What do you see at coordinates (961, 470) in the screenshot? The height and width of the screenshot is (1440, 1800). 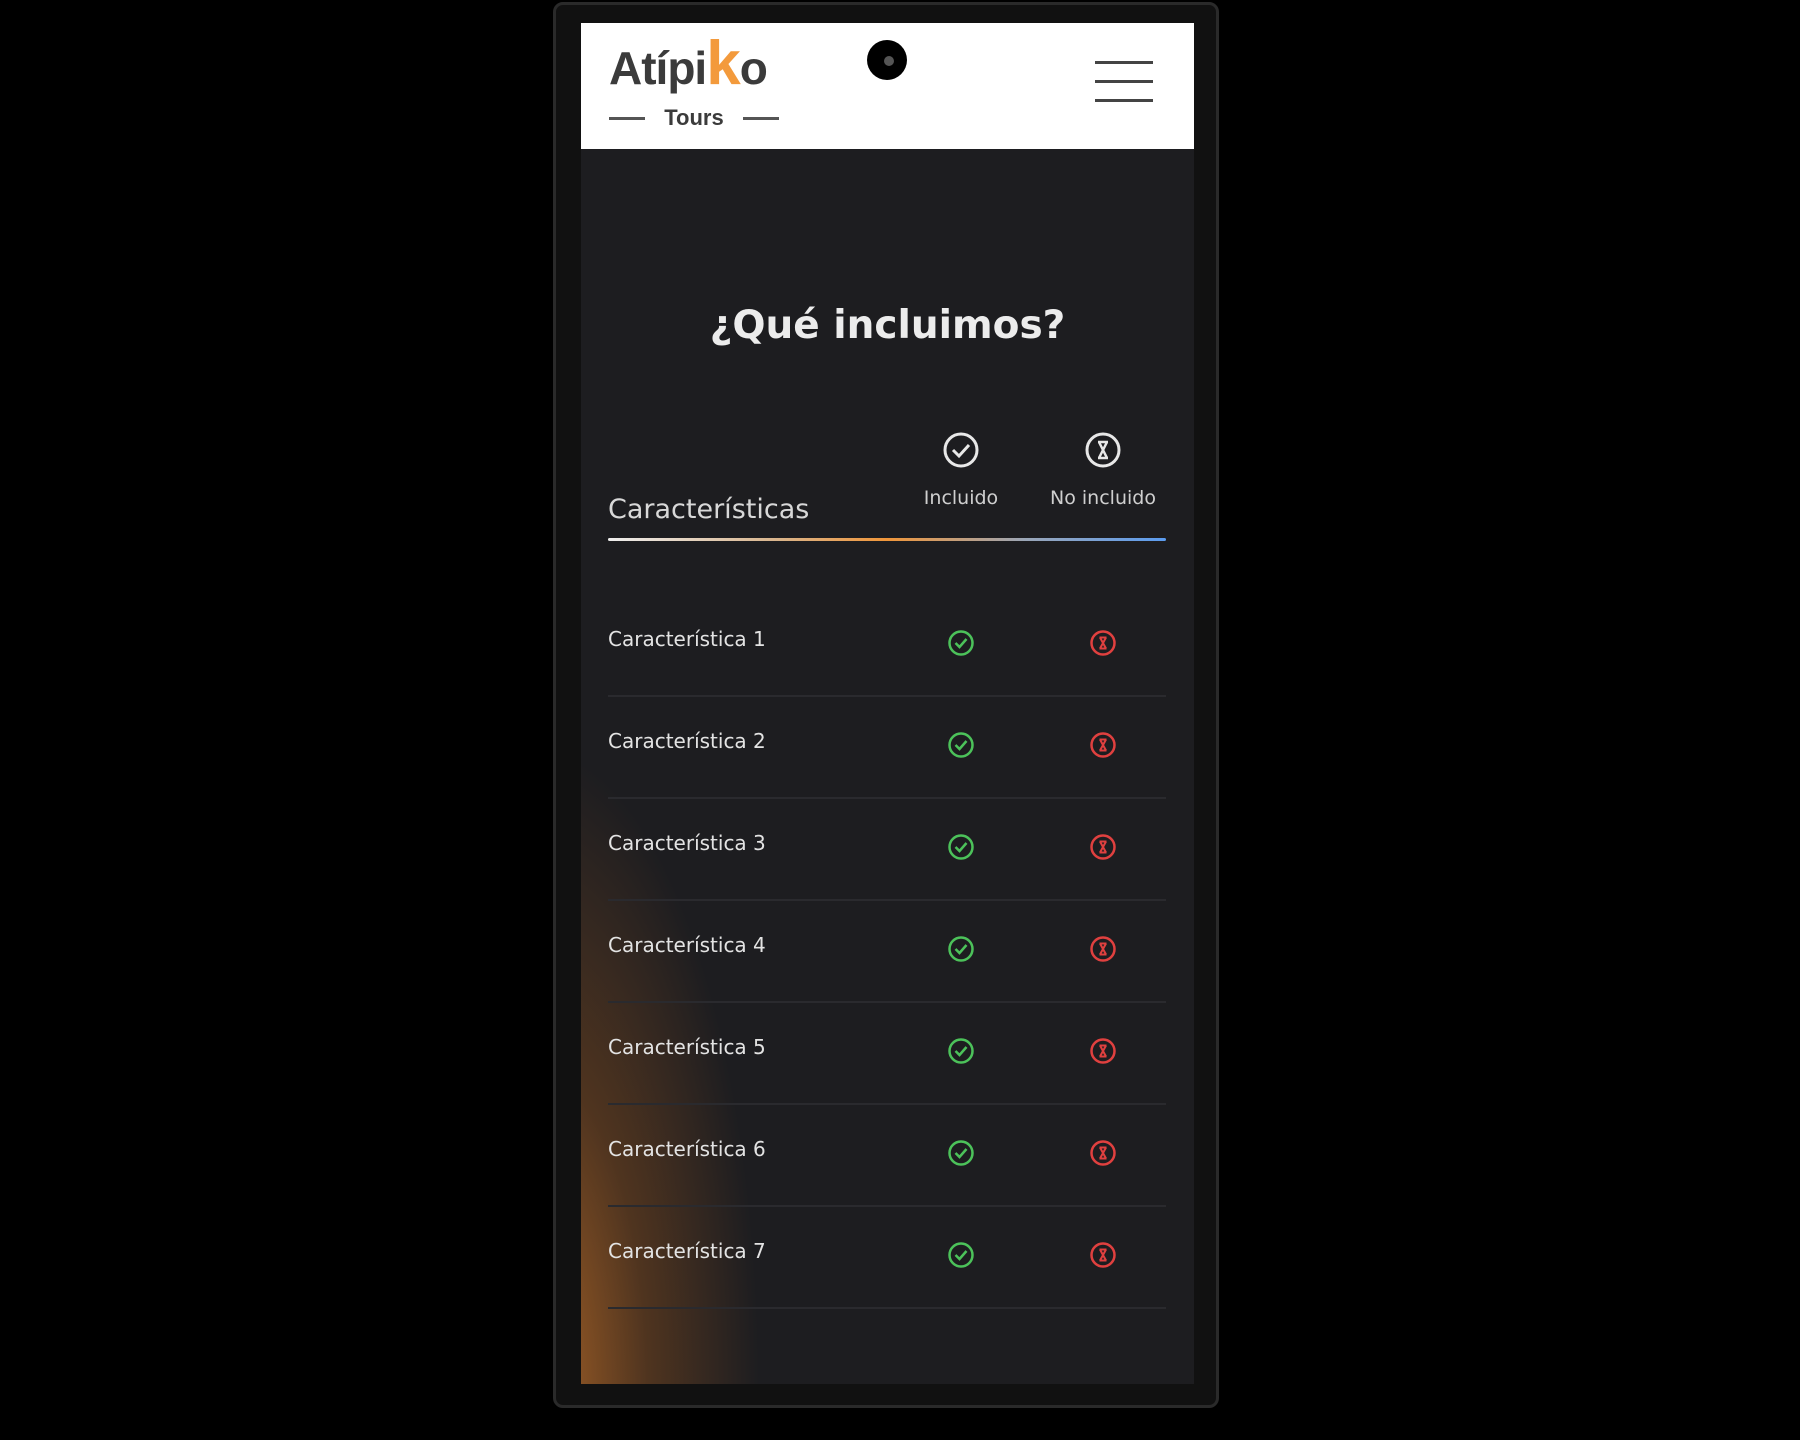 I see `column-included: Incluido` at bounding box center [961, 470].